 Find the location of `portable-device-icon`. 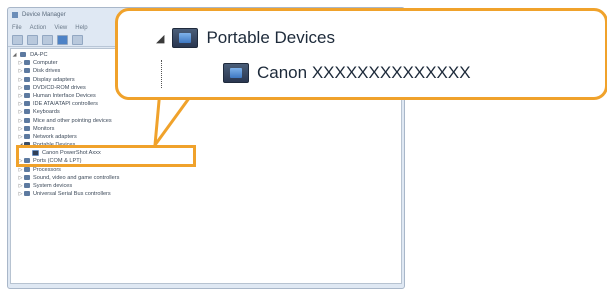

portable-device-icon is located at coordinates (185, 38).